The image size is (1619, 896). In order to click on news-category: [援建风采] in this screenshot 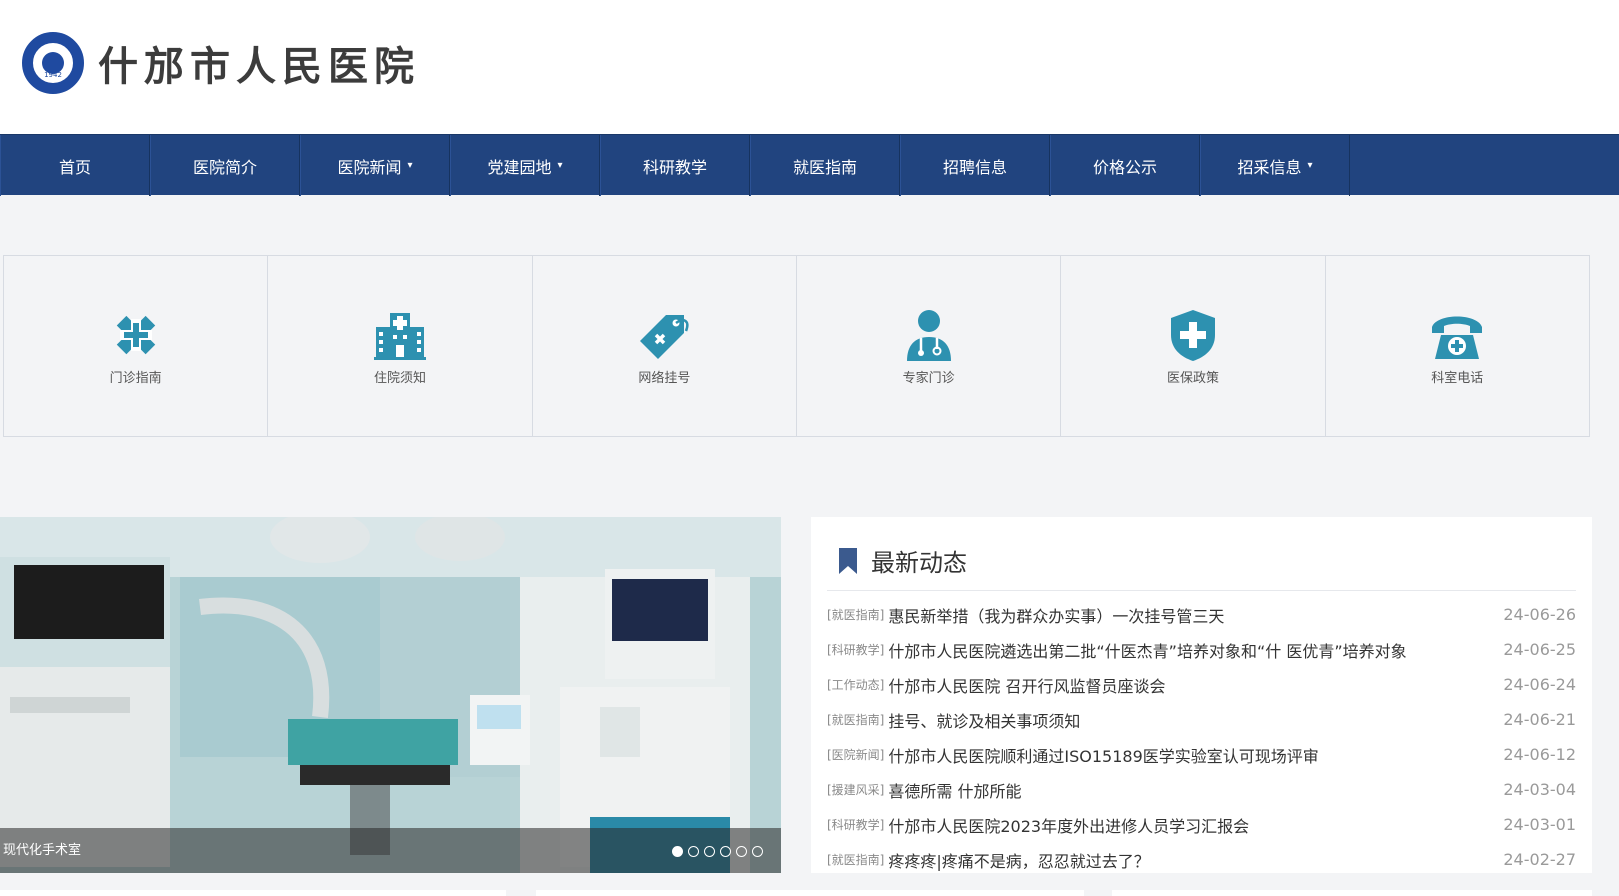, I will do `click(856, 790)`.